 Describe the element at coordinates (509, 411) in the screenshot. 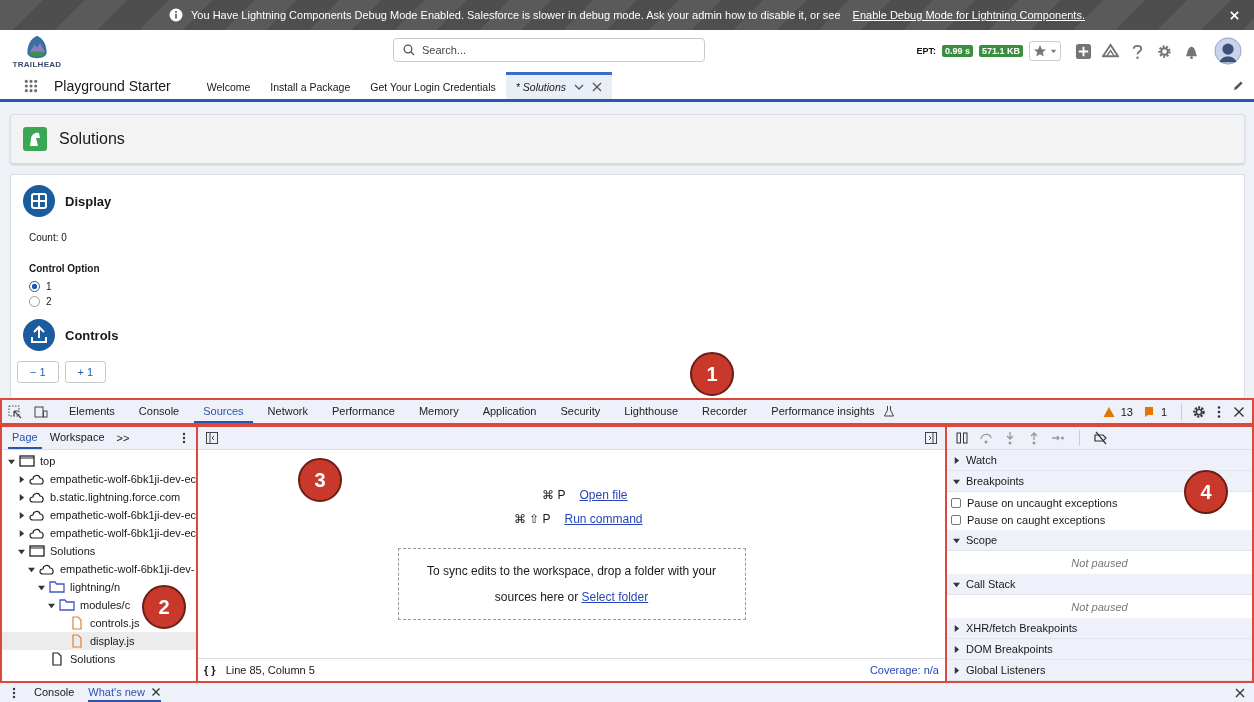

I see `devtools-tab: Application` at that location.